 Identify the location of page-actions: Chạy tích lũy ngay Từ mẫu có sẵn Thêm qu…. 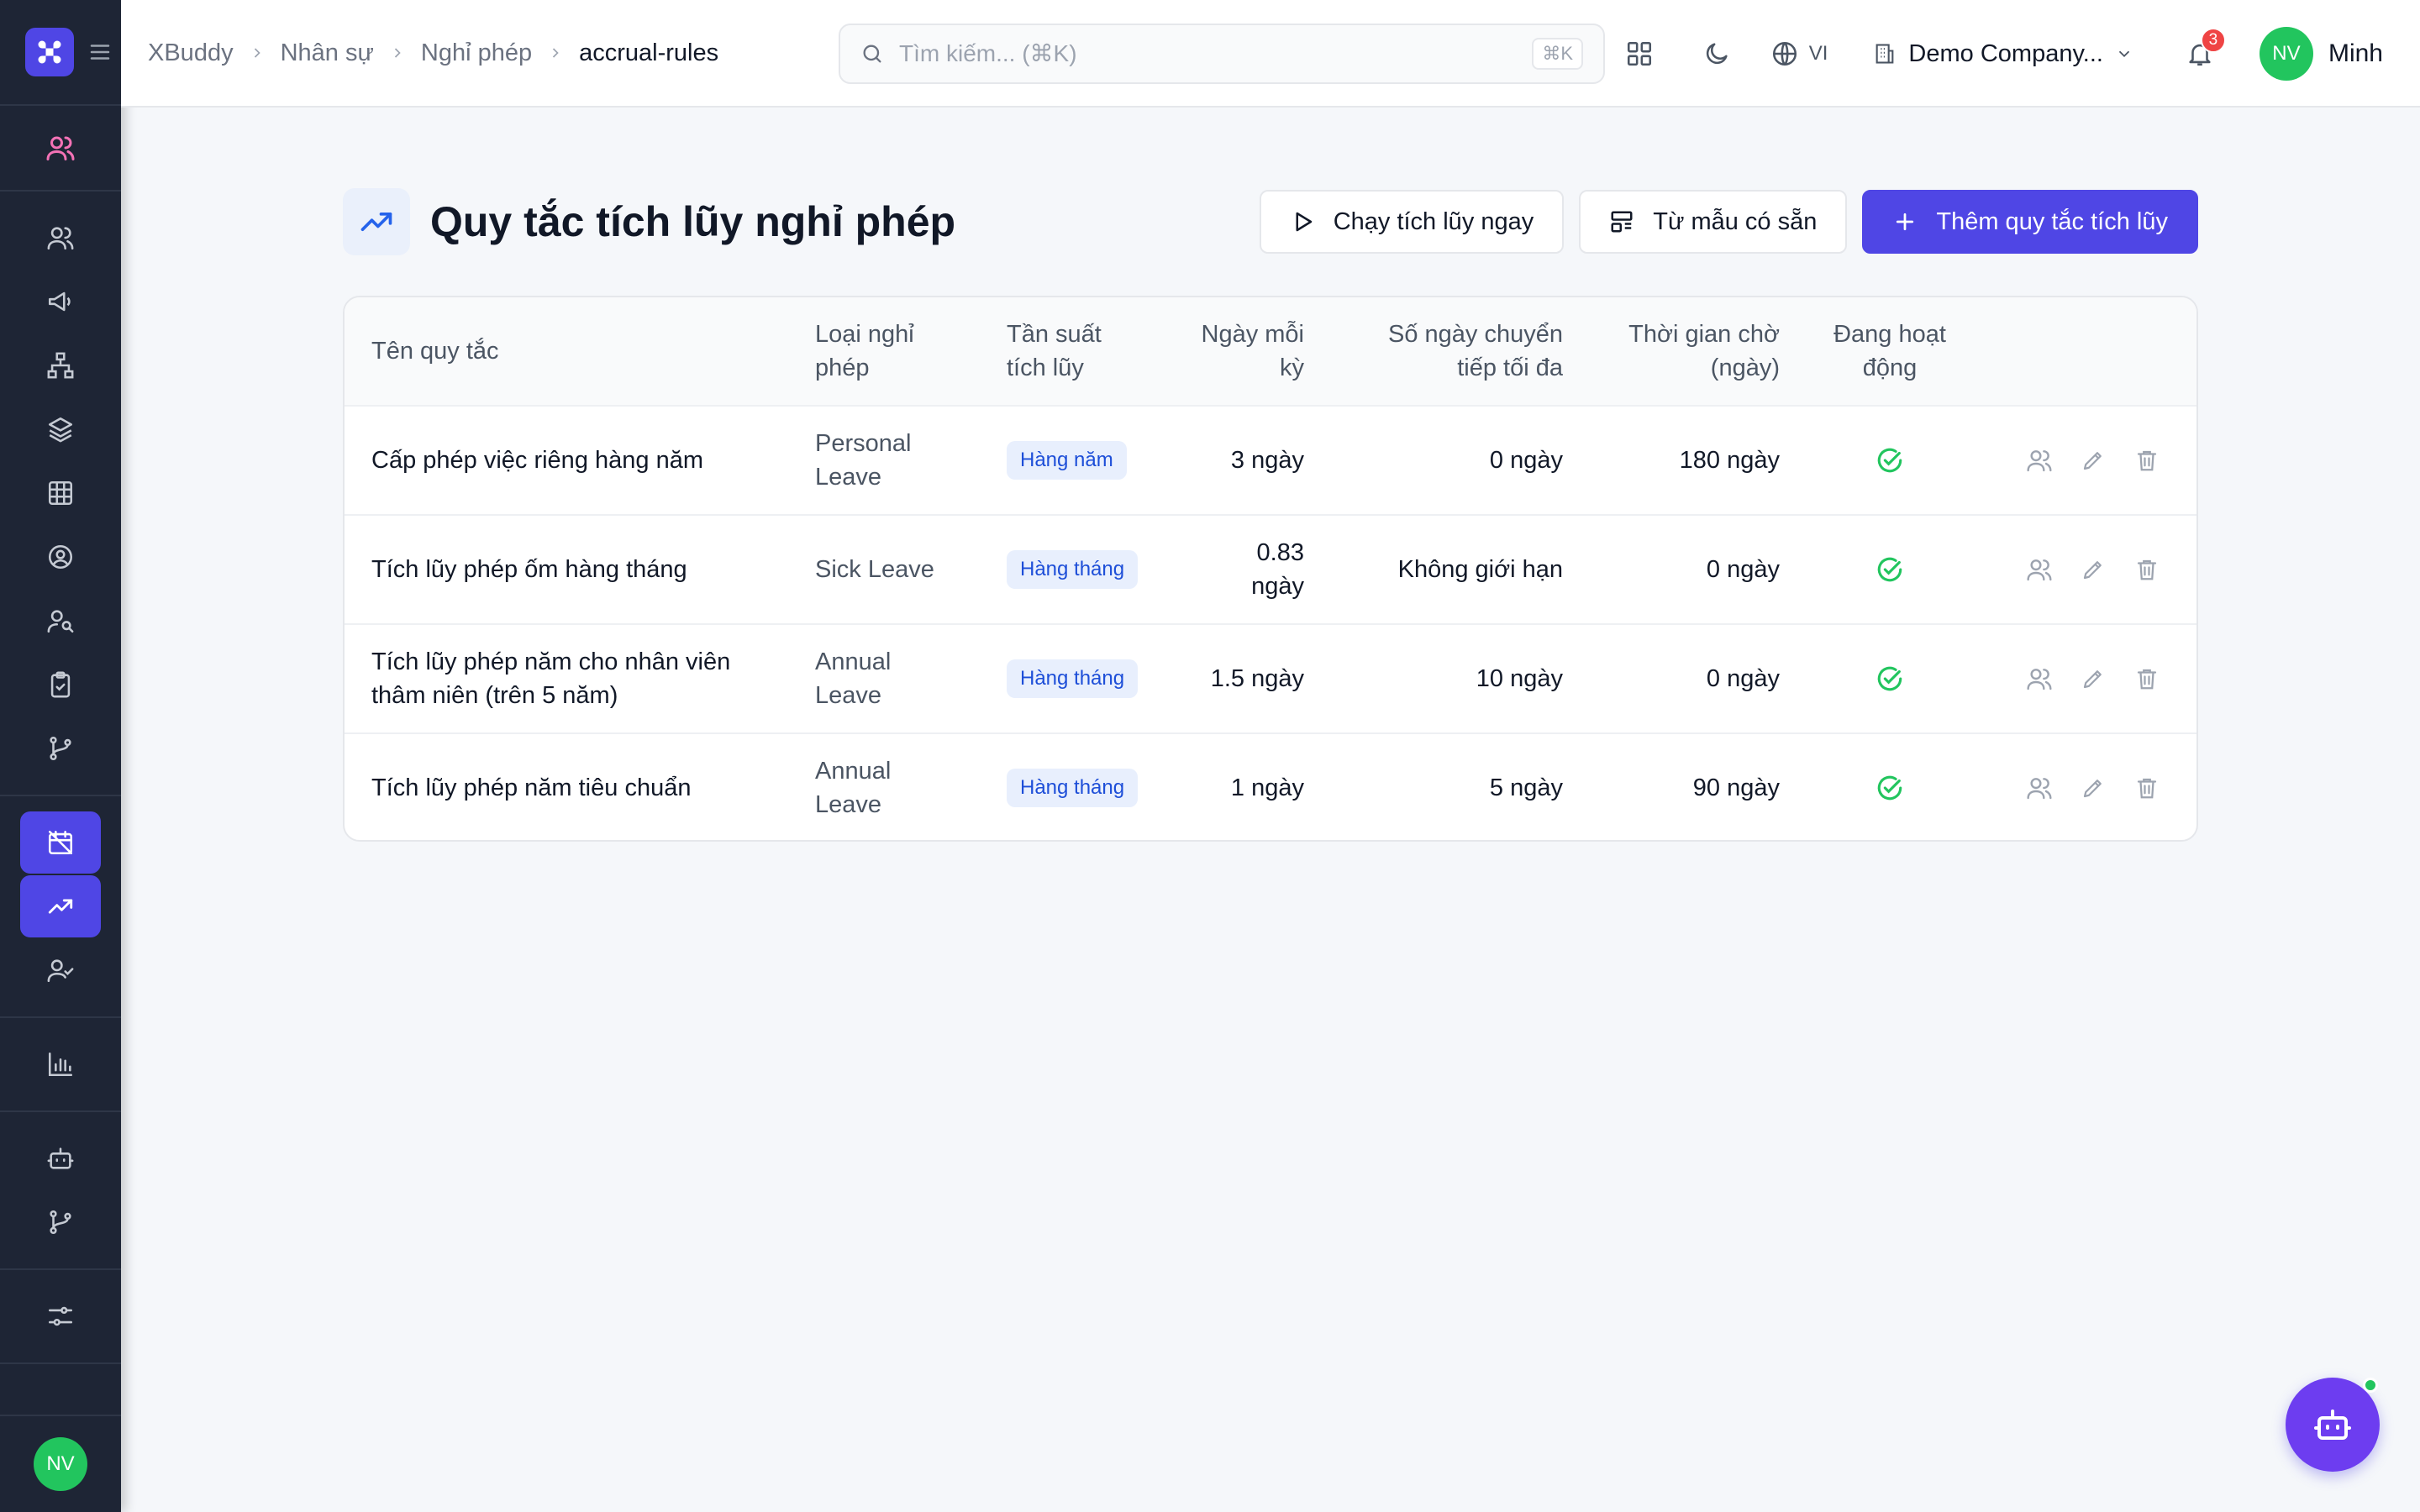
(1729, 222).